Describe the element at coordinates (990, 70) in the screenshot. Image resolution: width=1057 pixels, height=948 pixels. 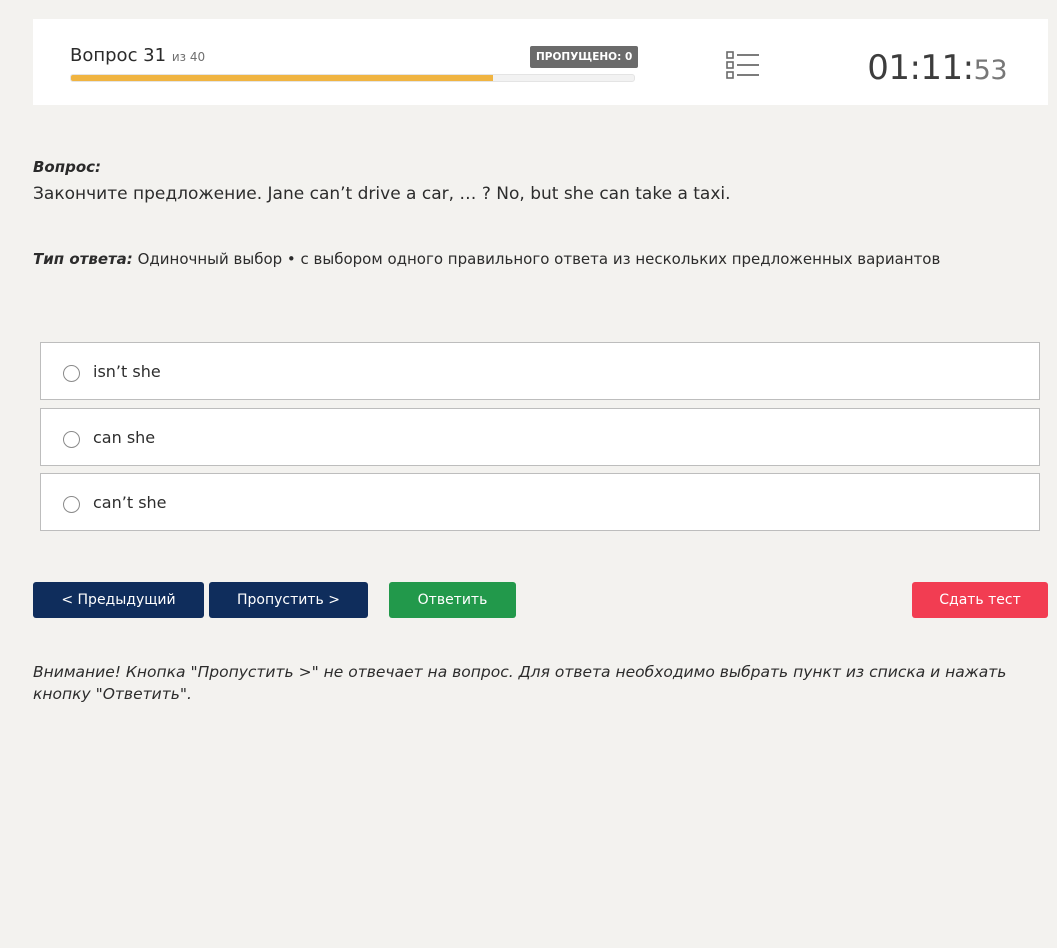
I see `timer-seconds: 53` at that location.